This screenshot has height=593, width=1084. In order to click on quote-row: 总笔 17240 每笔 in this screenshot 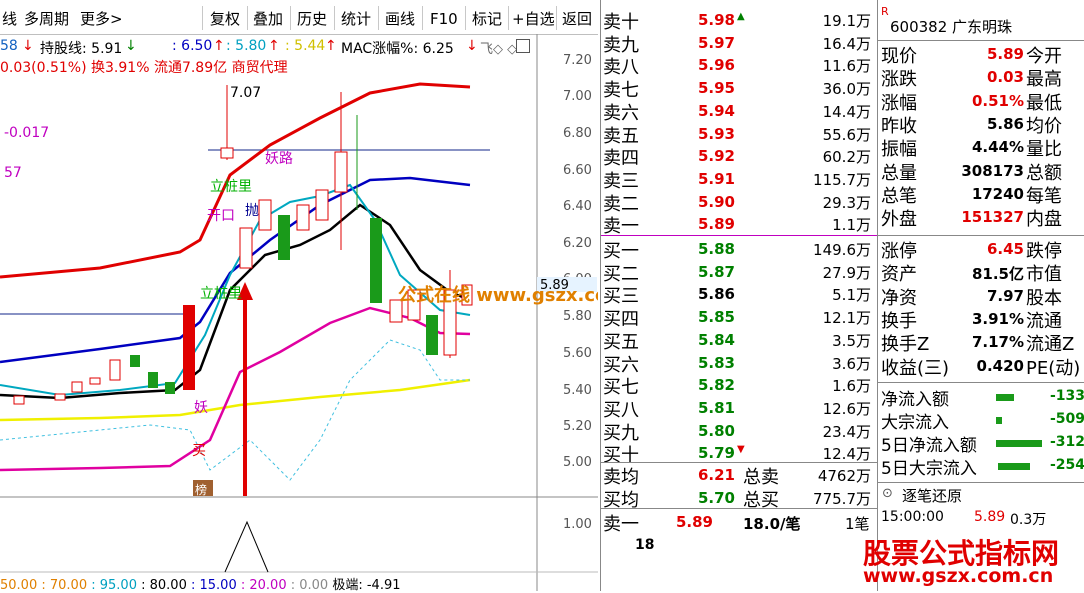, I will do `click(981, 194)`.